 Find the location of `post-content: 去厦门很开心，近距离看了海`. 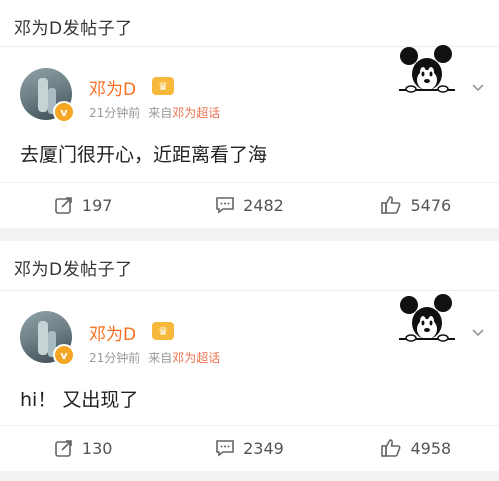

post-content: 去厦门很开心，近距离看了海 is located at coordinates (144, 155).